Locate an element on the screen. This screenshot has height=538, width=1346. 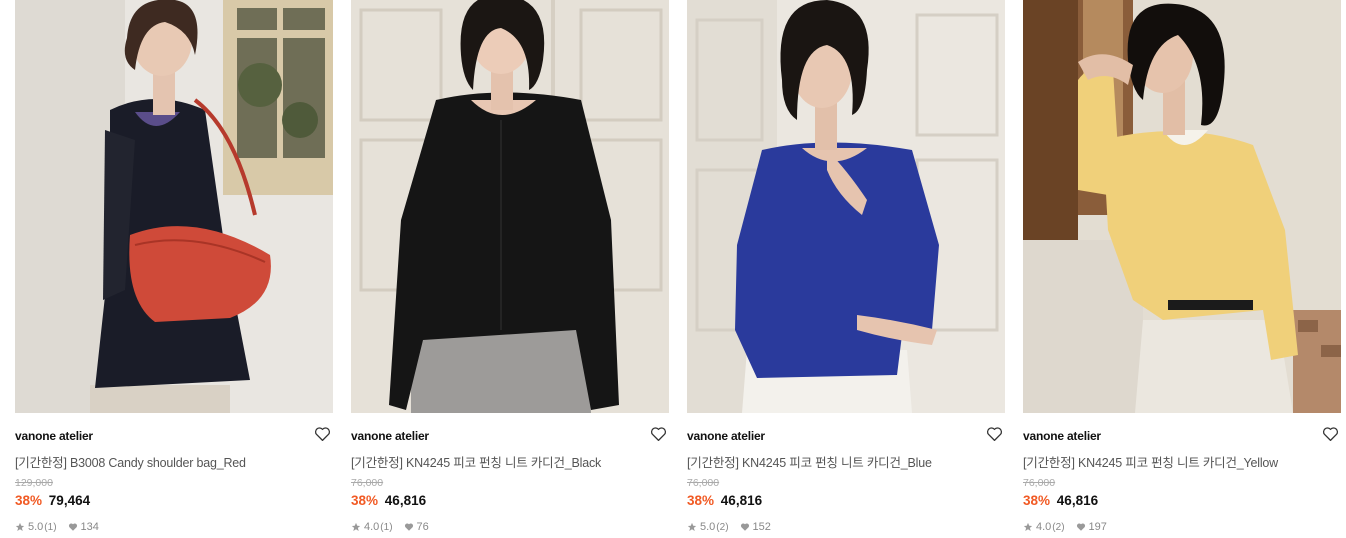
product-name: [기간한정] KN4245 피코 펀칭 니트 카디건_Blue is located at coordinates (809, 461).